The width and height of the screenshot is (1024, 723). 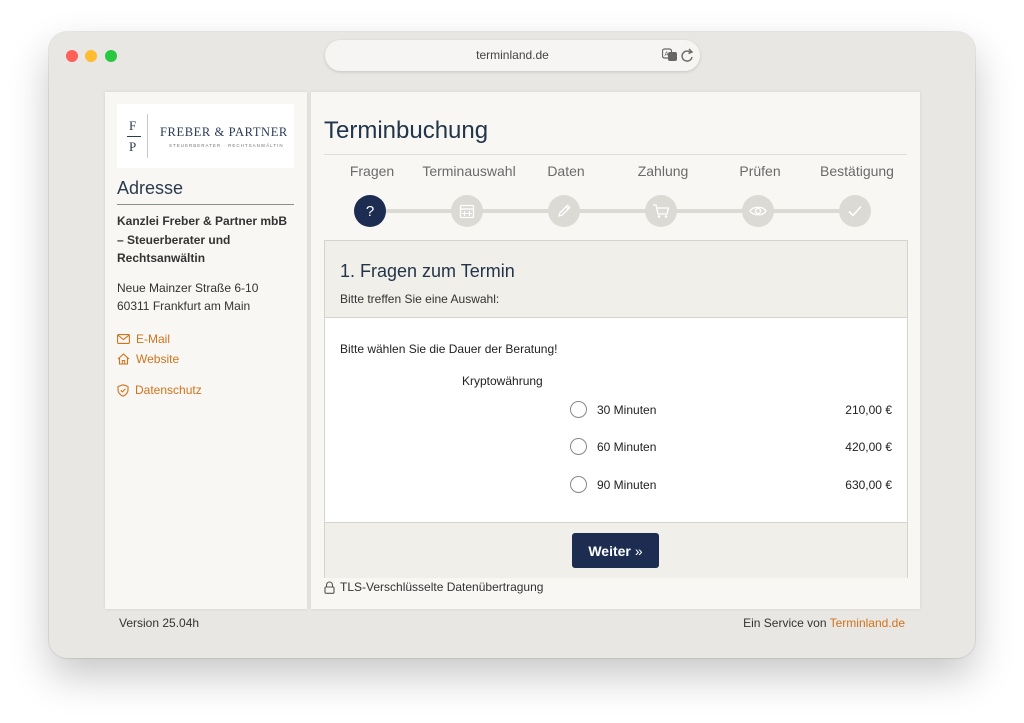 What do you see at coordinates (72, 56) in the screenshot?
I see `close-window-button` at bounding box center [72, 56].